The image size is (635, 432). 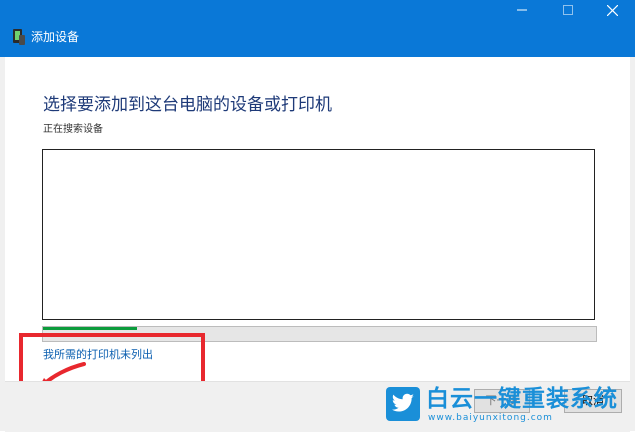 What do you see at coordinates (73, 129) in the screenshot?
I see `search-status: 正在搜索设备` at bounding box center [73, 129].